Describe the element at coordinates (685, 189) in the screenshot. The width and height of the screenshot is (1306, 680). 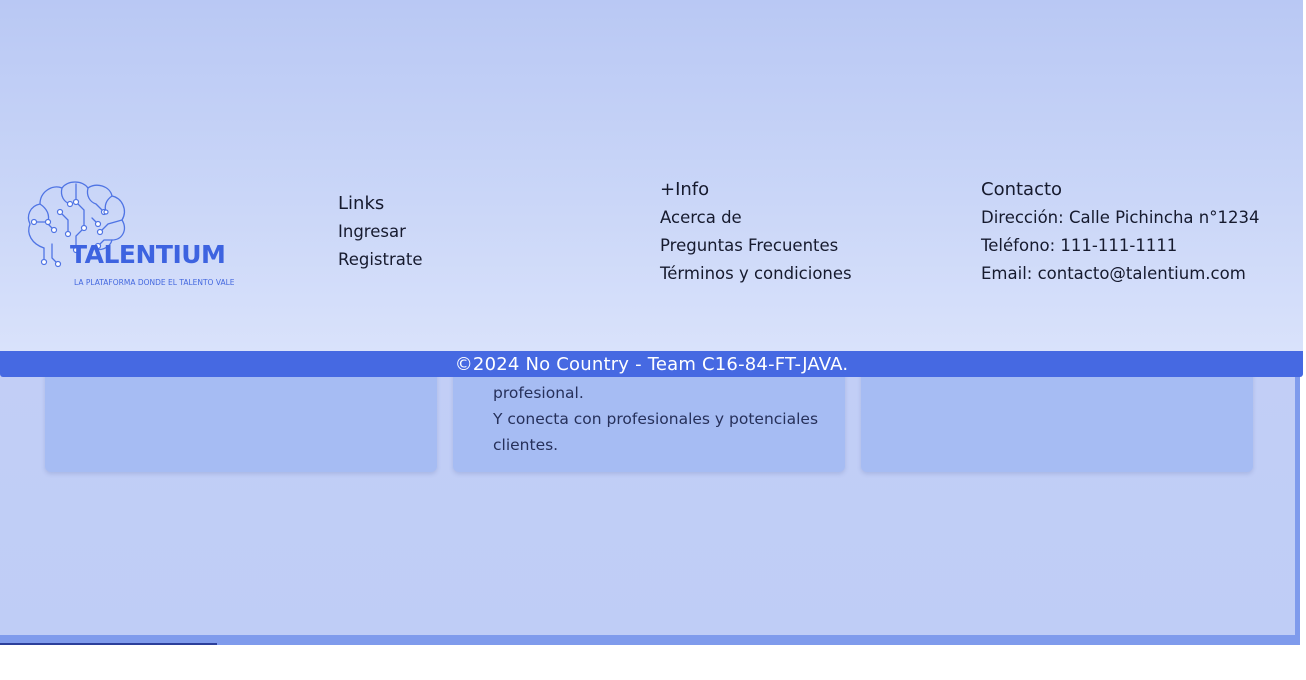
I see `footer-info-title: +Info` at that location.